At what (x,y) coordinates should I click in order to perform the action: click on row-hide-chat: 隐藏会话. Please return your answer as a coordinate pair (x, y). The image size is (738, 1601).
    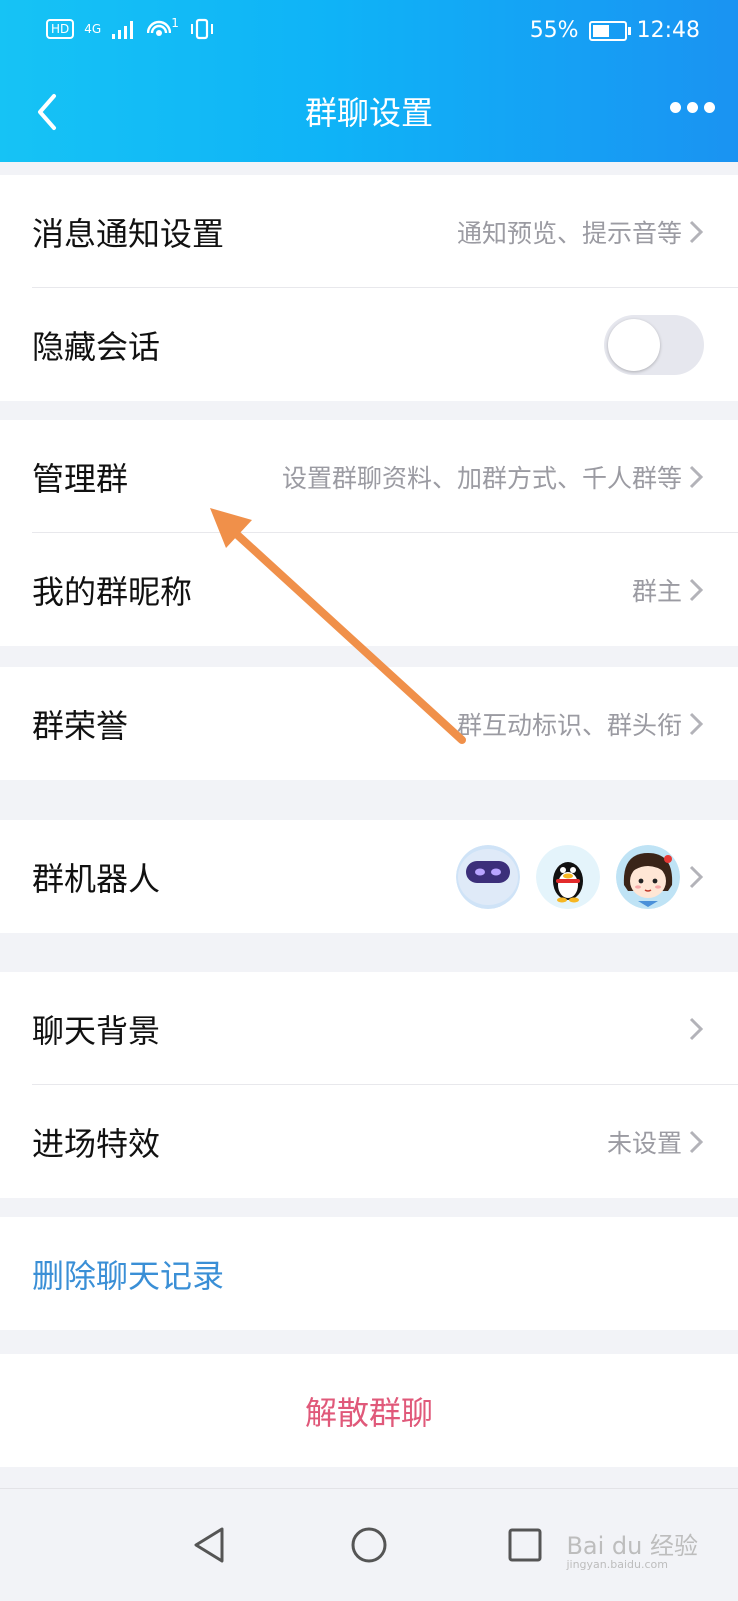
    Looking at the image, I should click on (369, 344).